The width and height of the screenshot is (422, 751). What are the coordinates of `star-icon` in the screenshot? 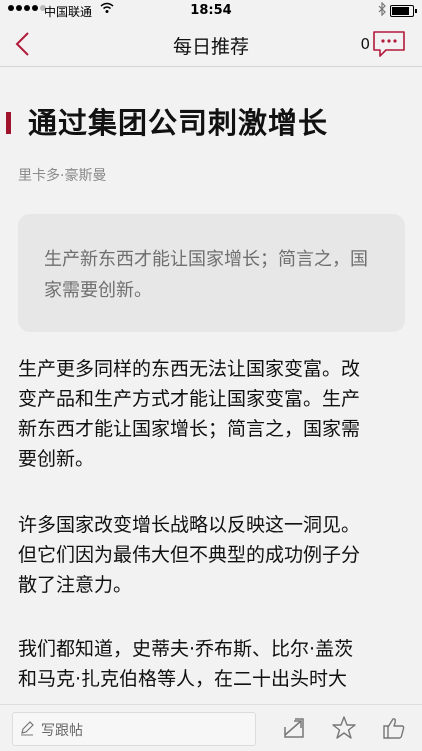 It's located at (344, 728).